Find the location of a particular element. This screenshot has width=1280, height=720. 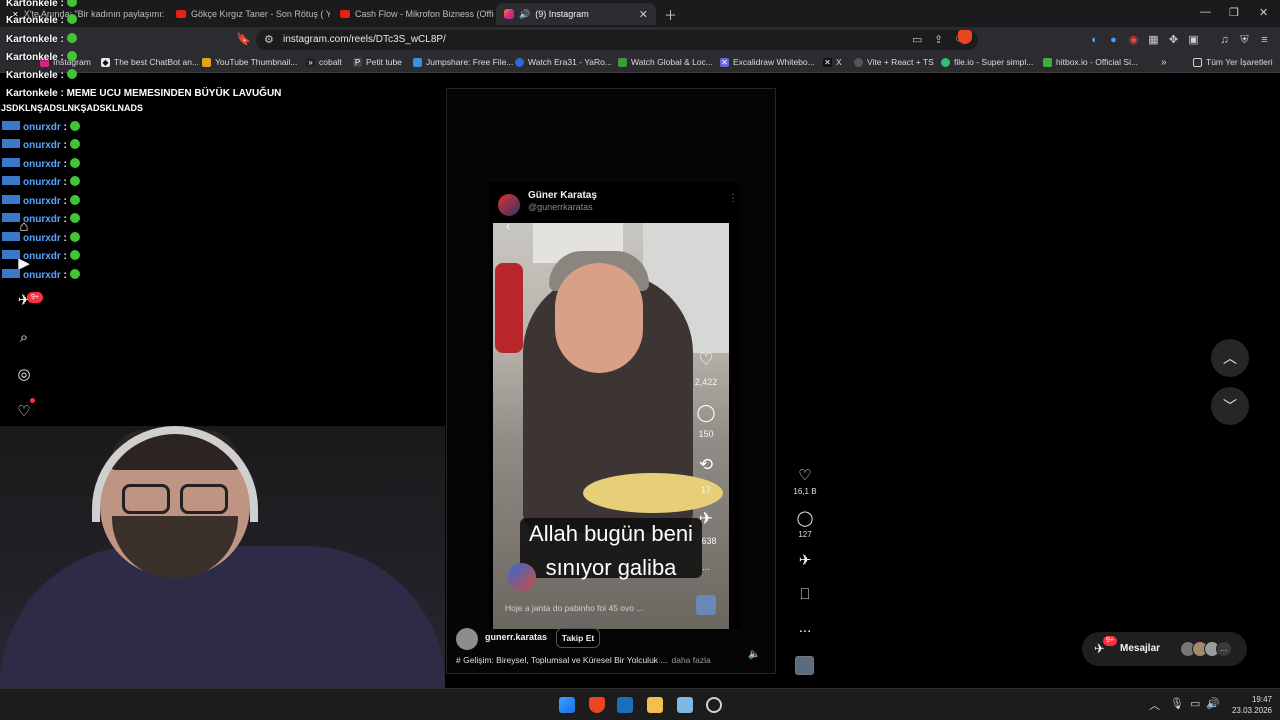

thumbnail-icon is located at coordinates (206, 62).